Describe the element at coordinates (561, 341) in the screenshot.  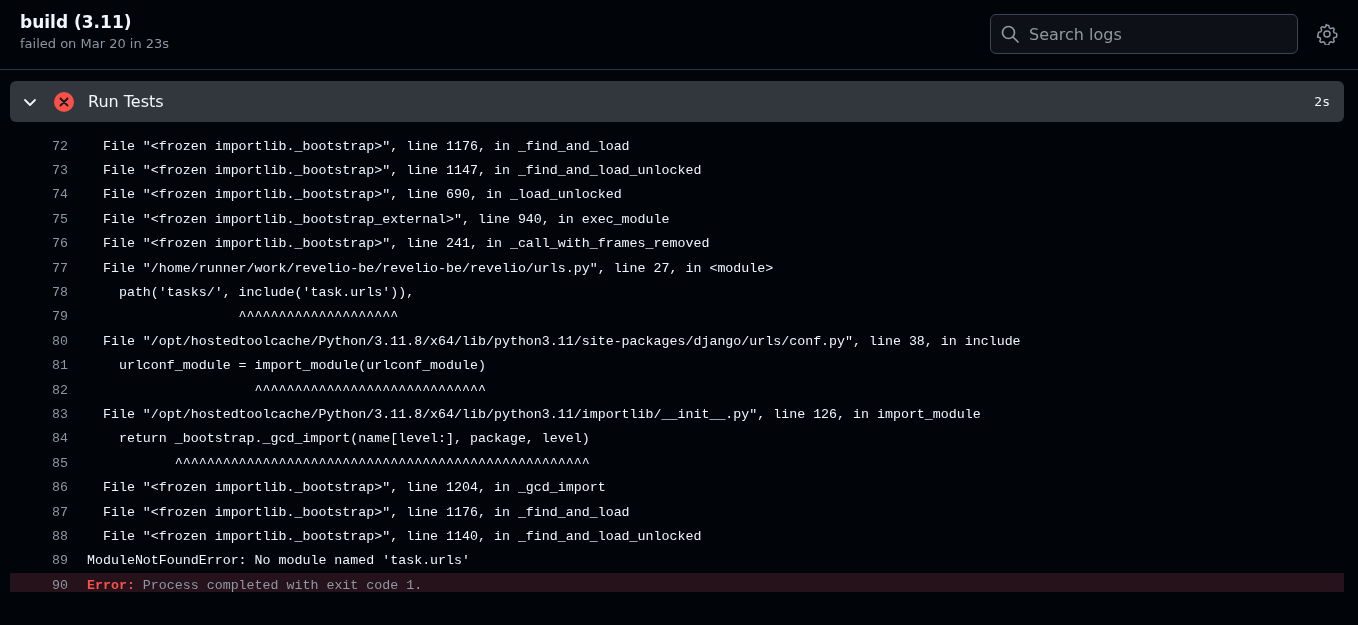
I see `log-text: File "/opt/hostedtoolcache/Python/3.11.8/x64/lib/python3.11/site-packages/django/urls/conf.py", line 38, in include` at that location.